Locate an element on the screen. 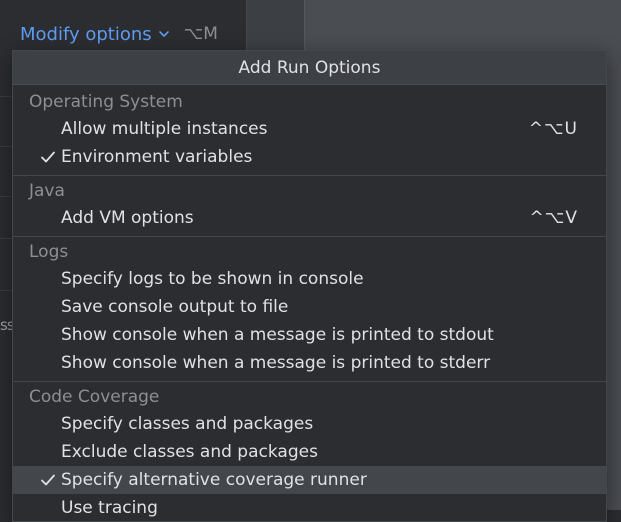 Image resolution: width=621 pixels, height=522 pixels. option-label: Environment variables is located at coordinates (157, 157).